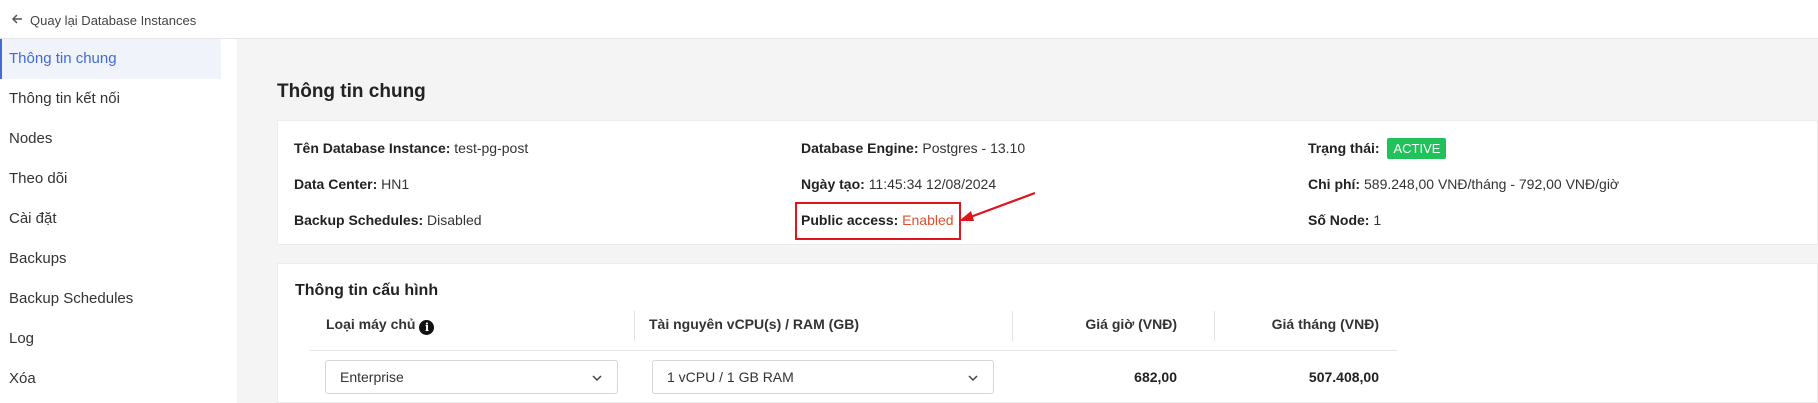  What do you see at coordinates (1377, 220) in the screenshot?
I see `node-count-value: 1` at bounding box center [1377, 220].